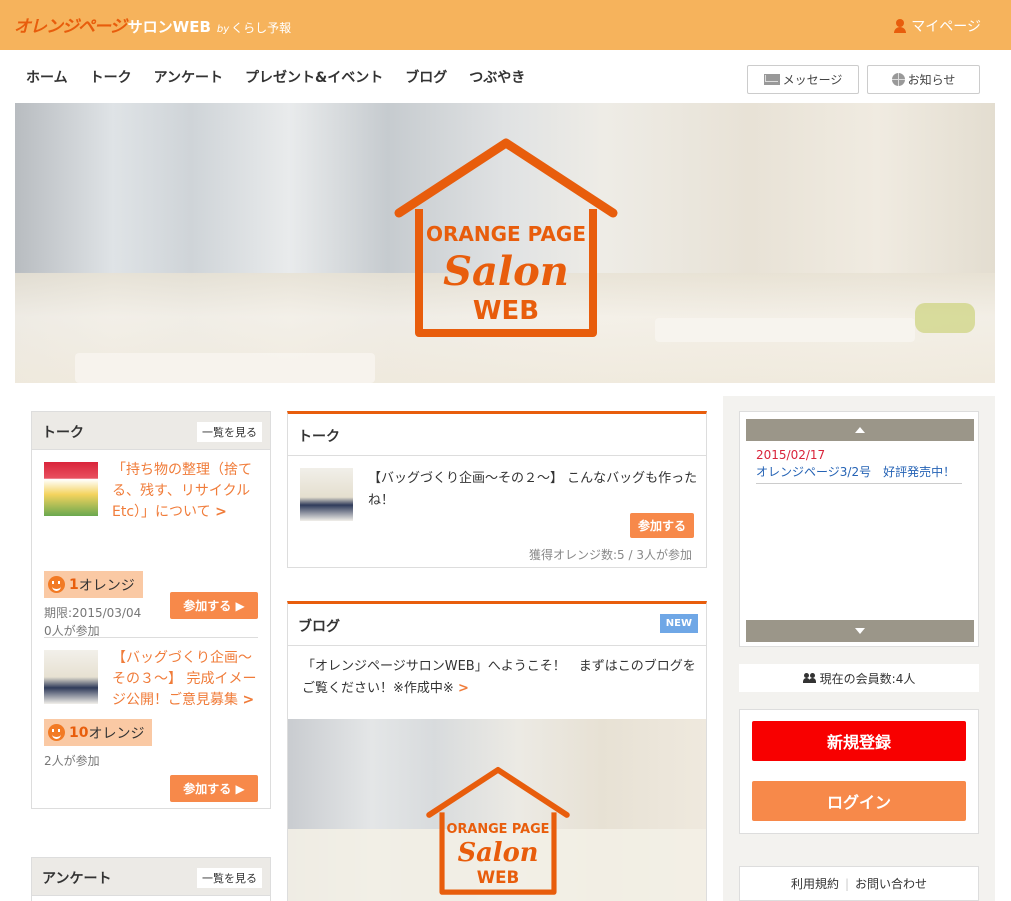  I want to click on news-scroll-down-button, so click(860, 631).